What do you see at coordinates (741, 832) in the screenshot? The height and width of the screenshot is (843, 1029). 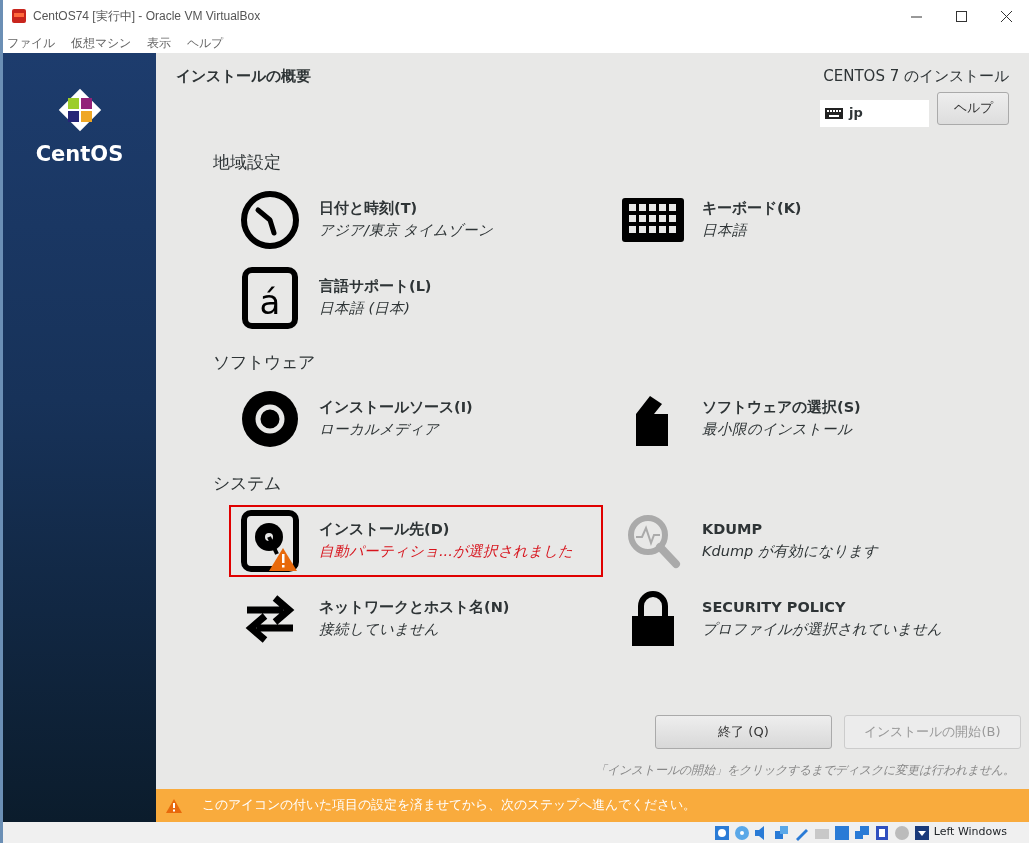 I see `optical-disc-icon` at bounding box center [741, 832].